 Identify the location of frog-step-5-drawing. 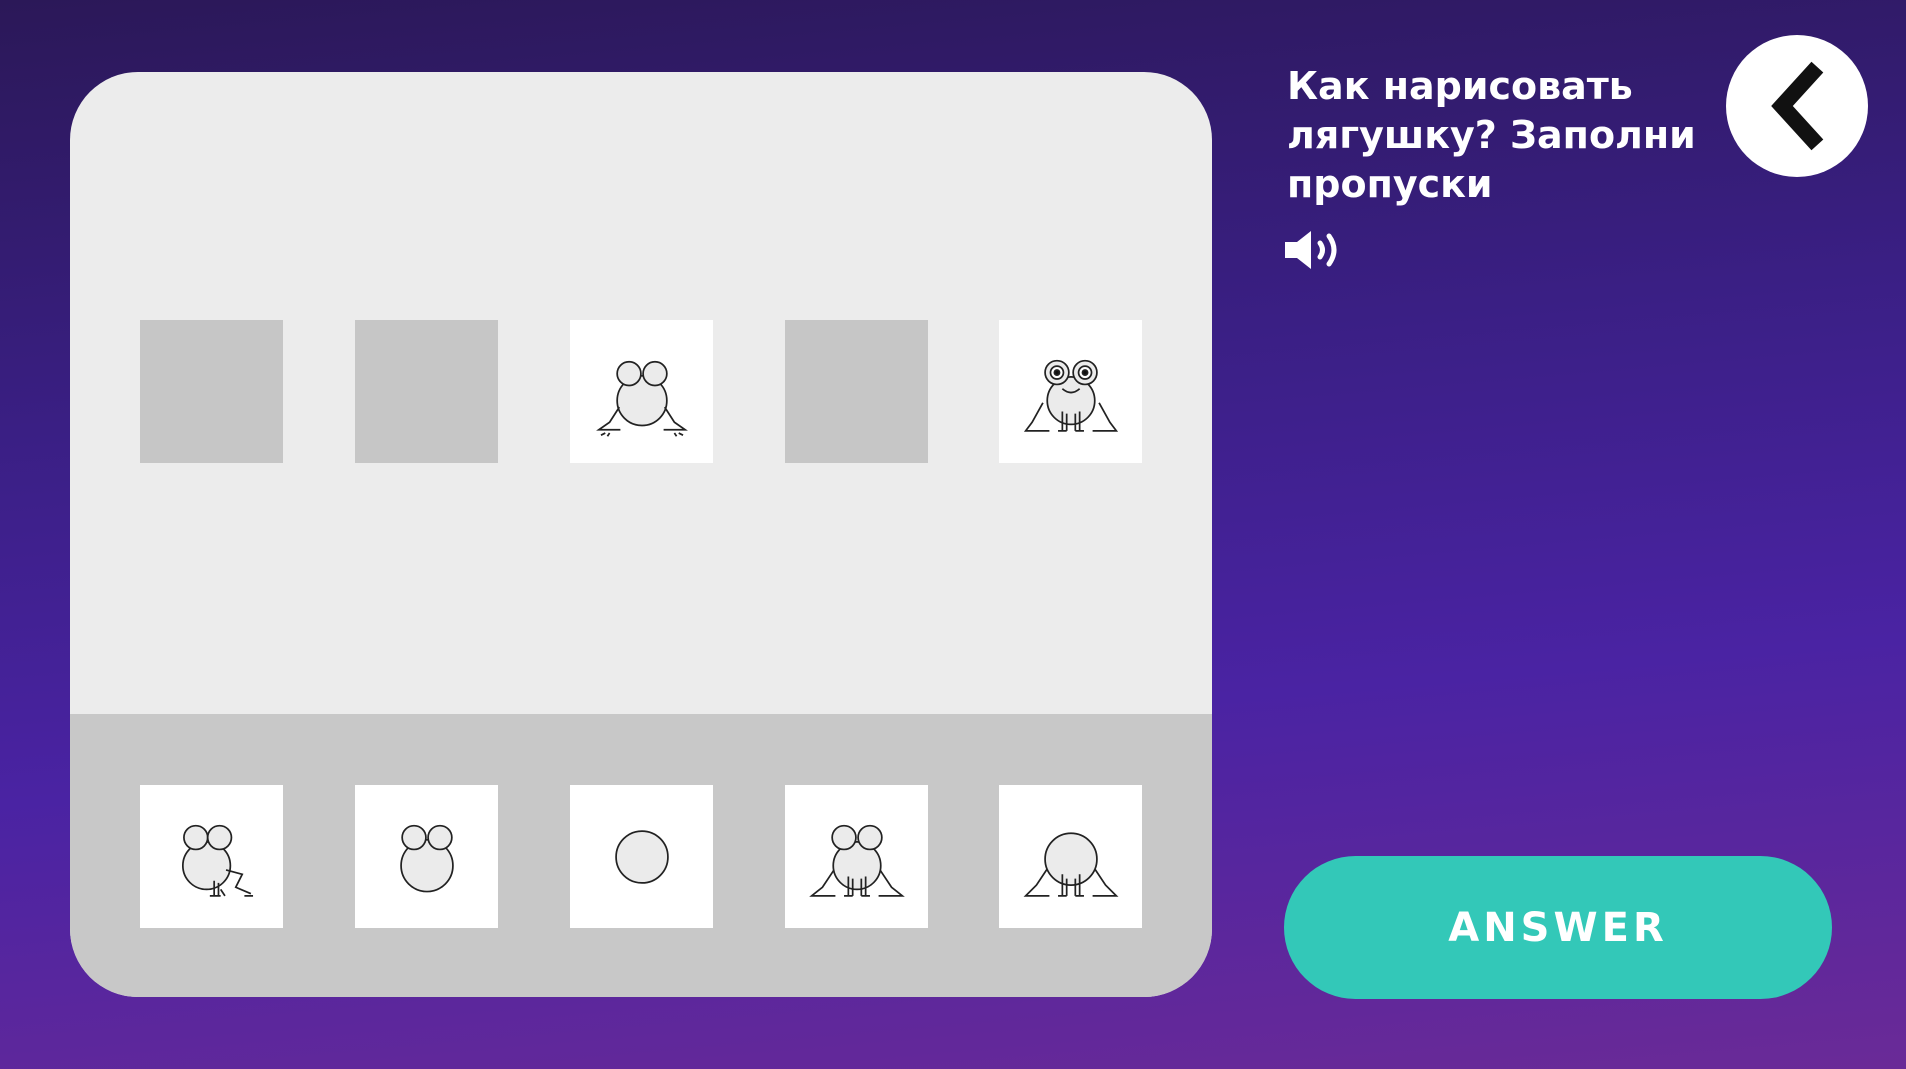
(856, 860).